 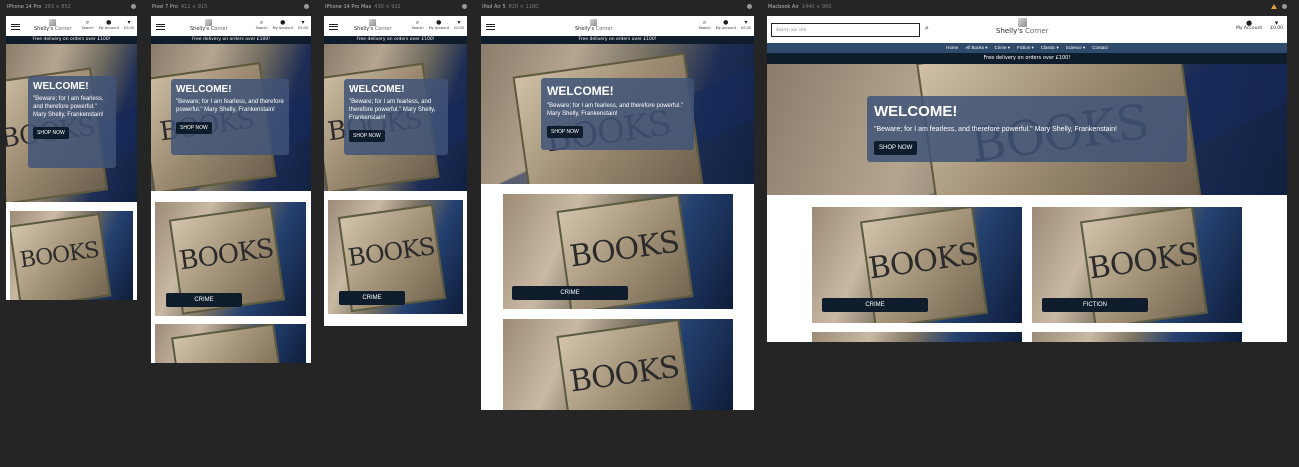 What do you see at coordinates (1100, 48) in the screenshot?
I see `nav-contact: Contact` at bounding box center [1100, 48].